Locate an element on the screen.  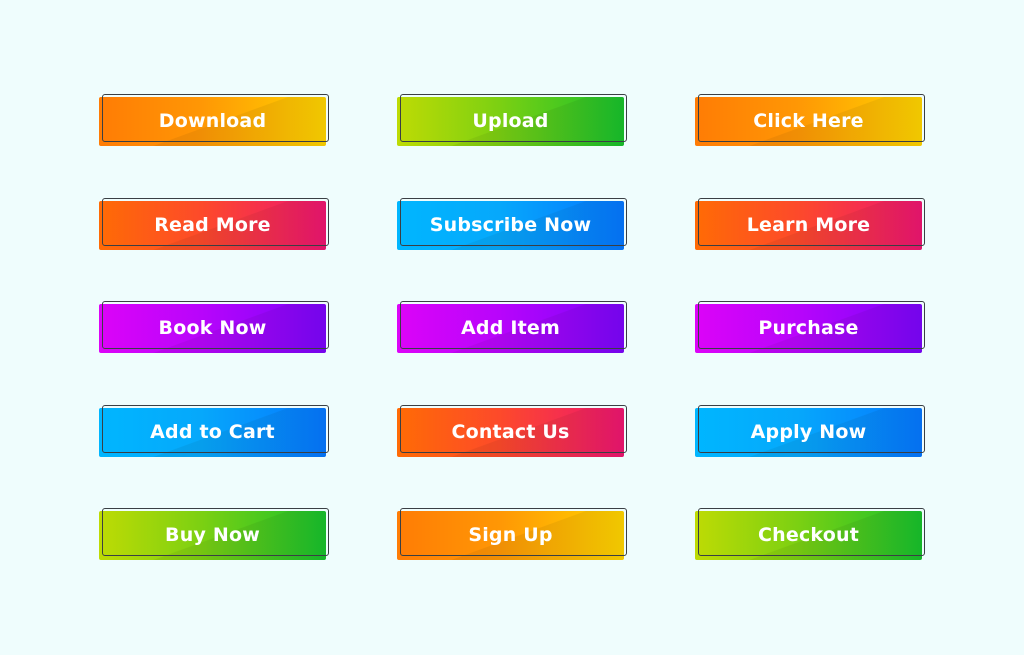
button-label: Upload is located at coordinates (510, 121).